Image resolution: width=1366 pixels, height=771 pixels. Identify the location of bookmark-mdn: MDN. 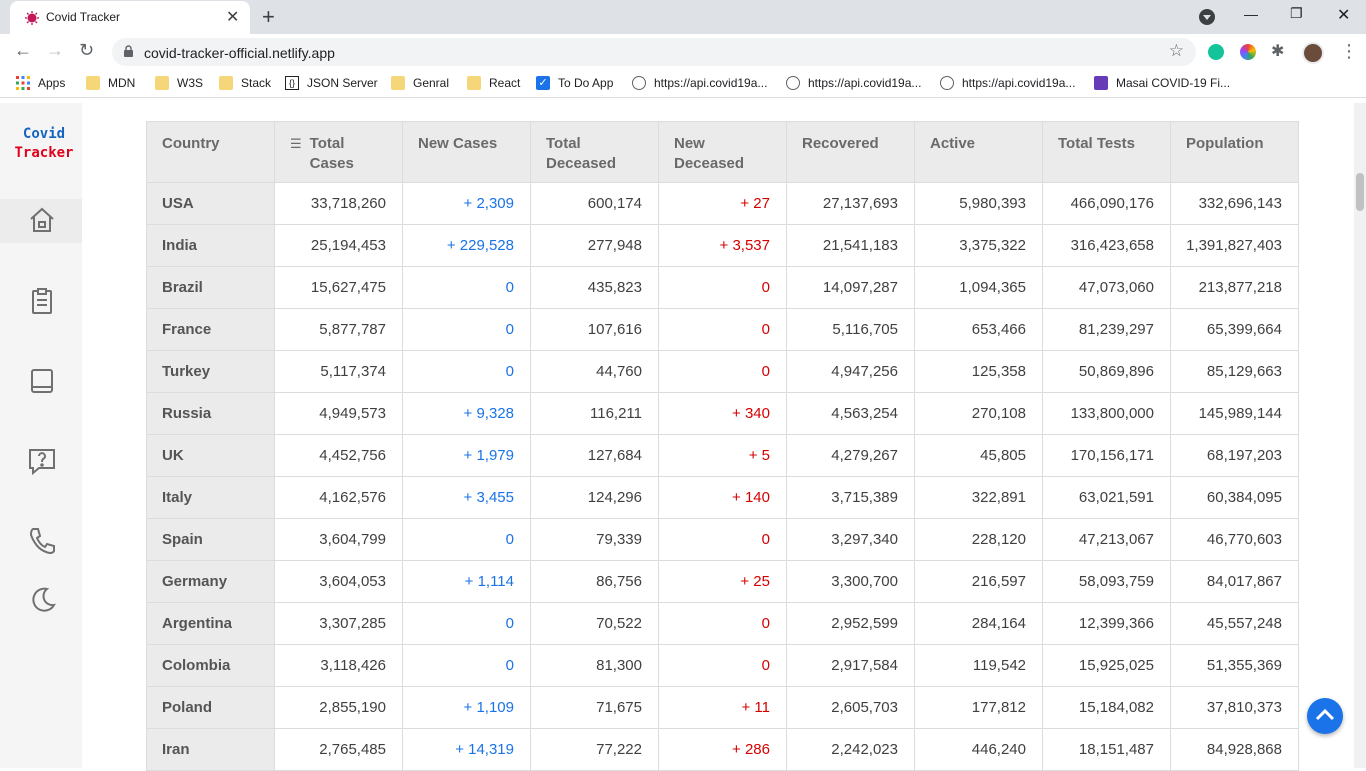
(110, 83).